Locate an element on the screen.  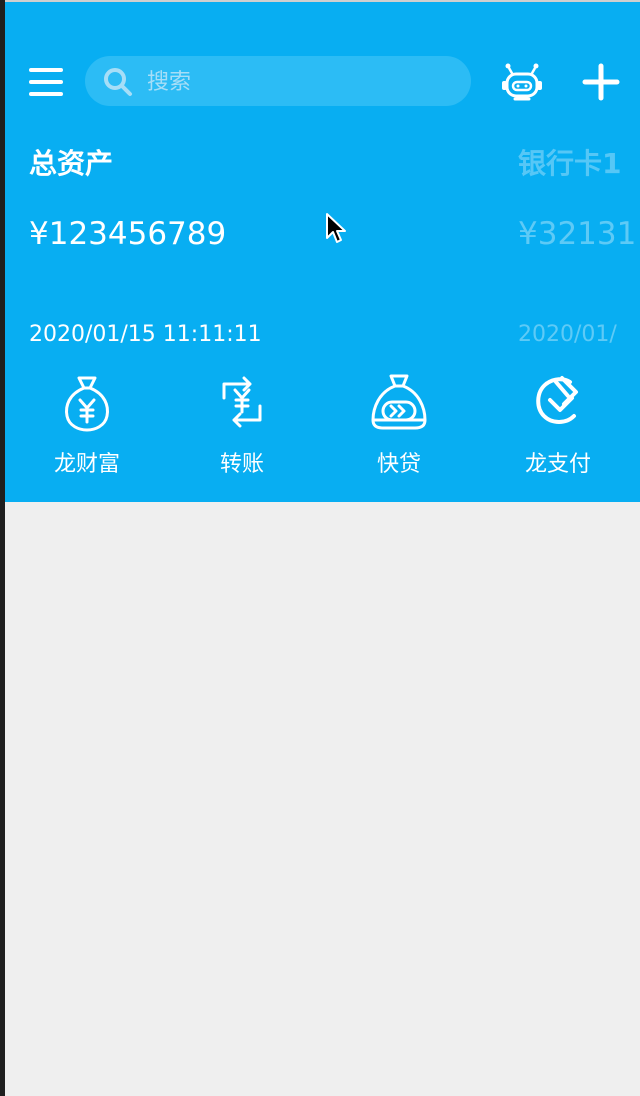
search-bar is located at coordinates (278, 81).